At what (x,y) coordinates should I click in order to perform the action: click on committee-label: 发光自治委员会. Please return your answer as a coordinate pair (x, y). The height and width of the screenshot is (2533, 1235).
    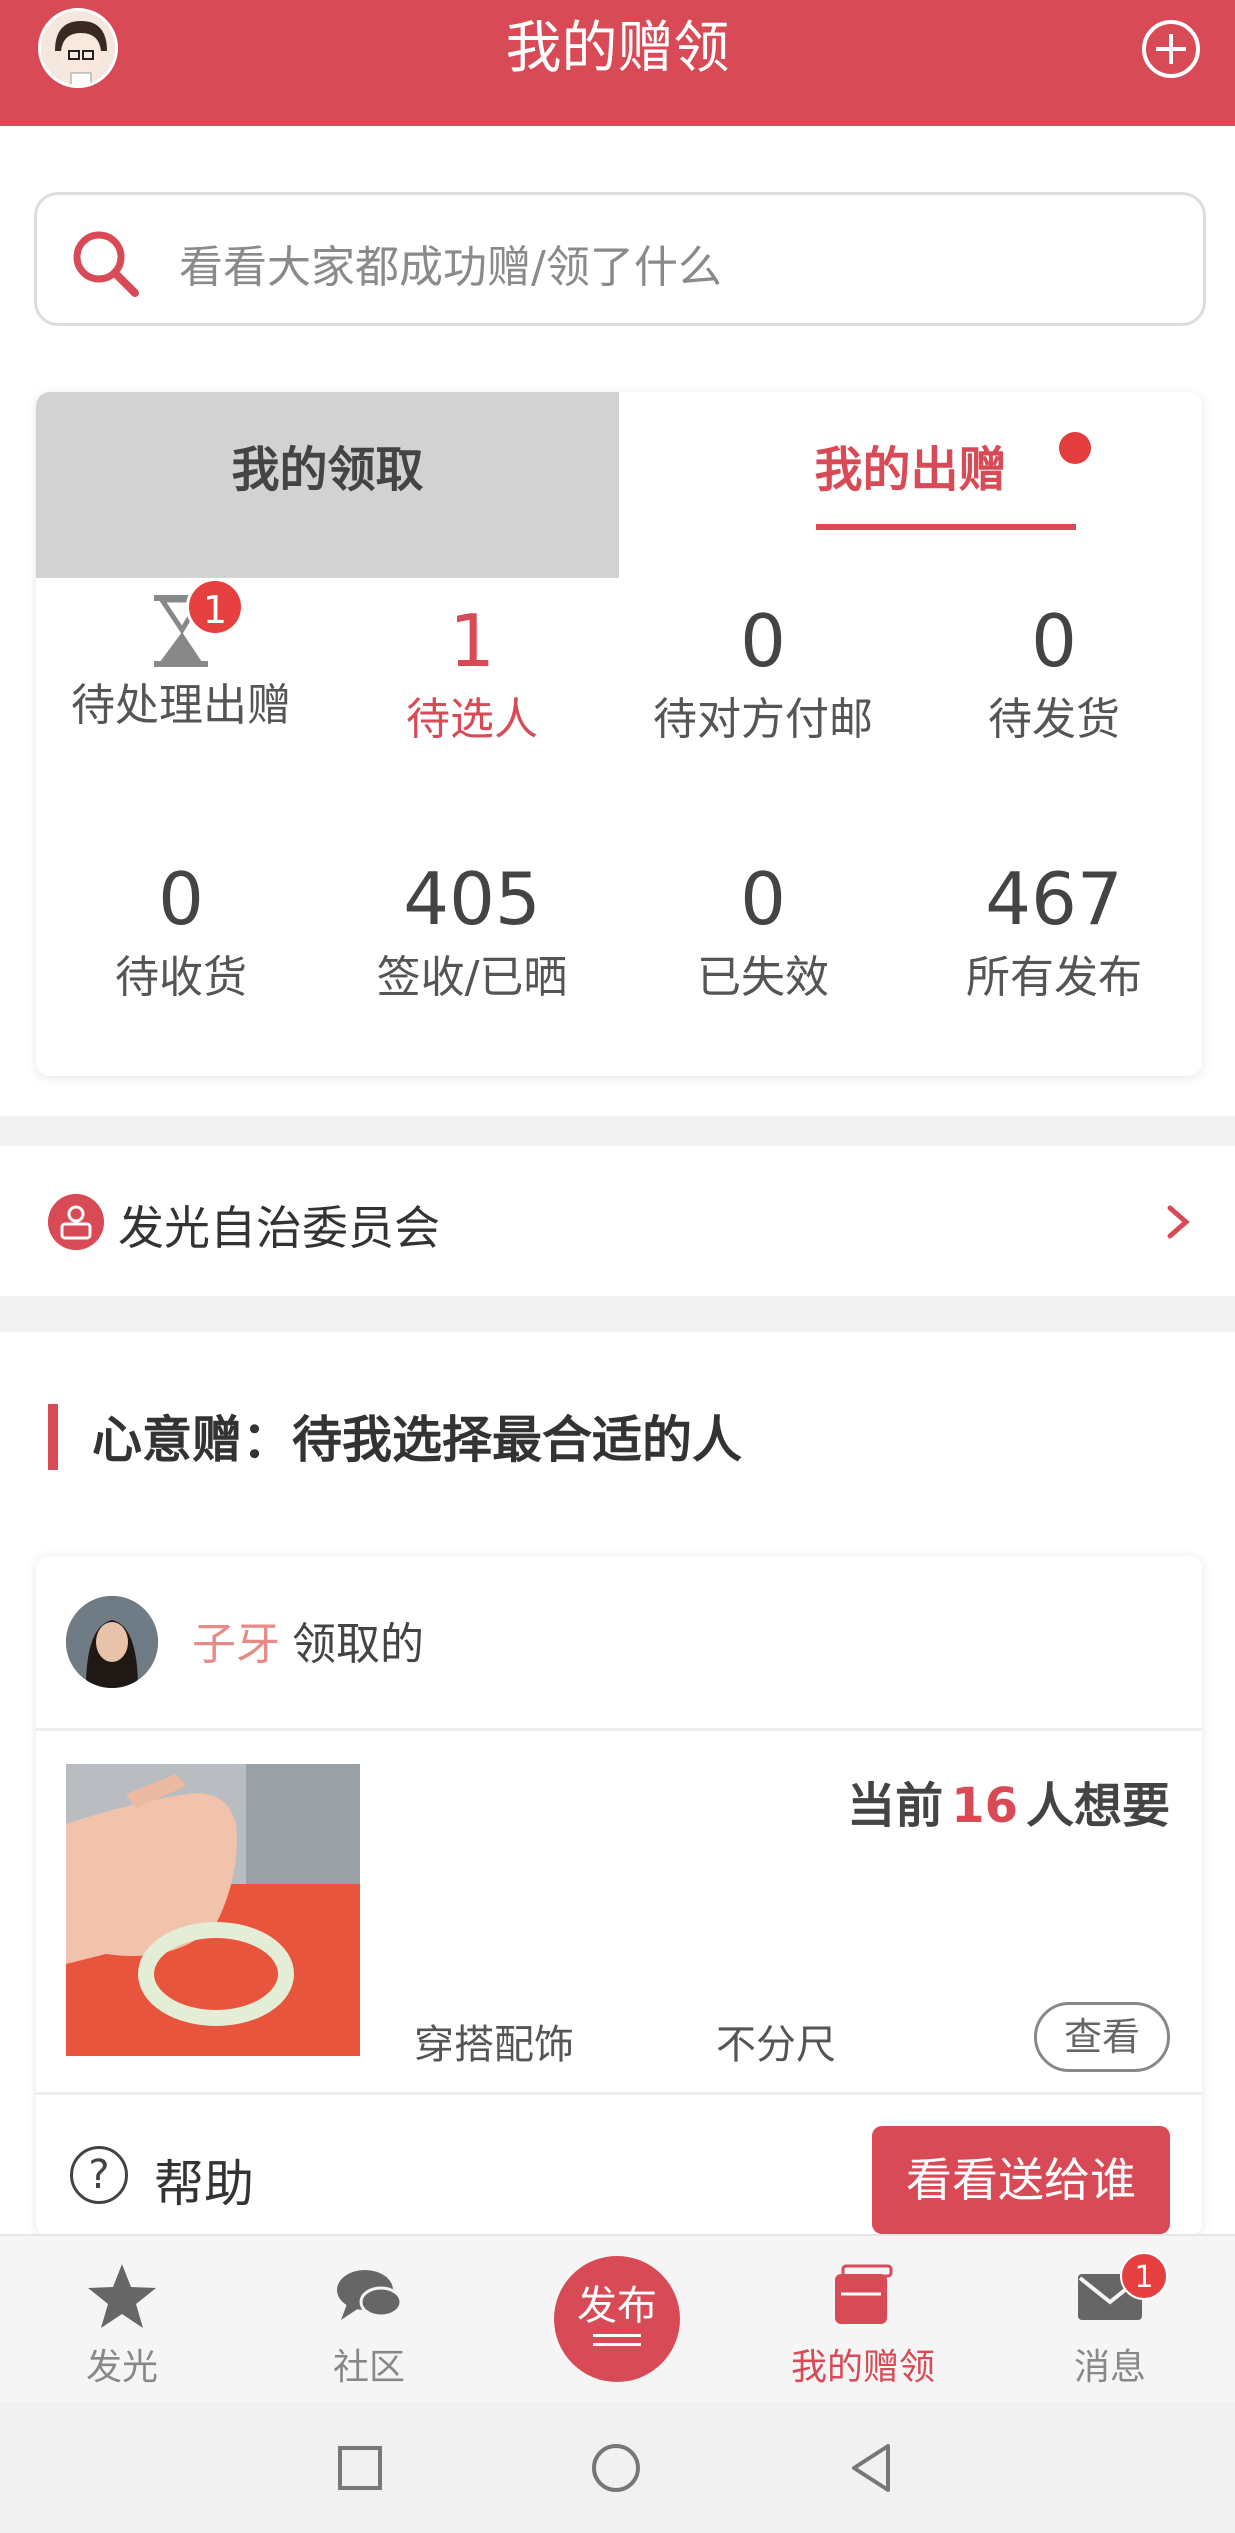
    Looking at the image, I should click on (279, 1228).